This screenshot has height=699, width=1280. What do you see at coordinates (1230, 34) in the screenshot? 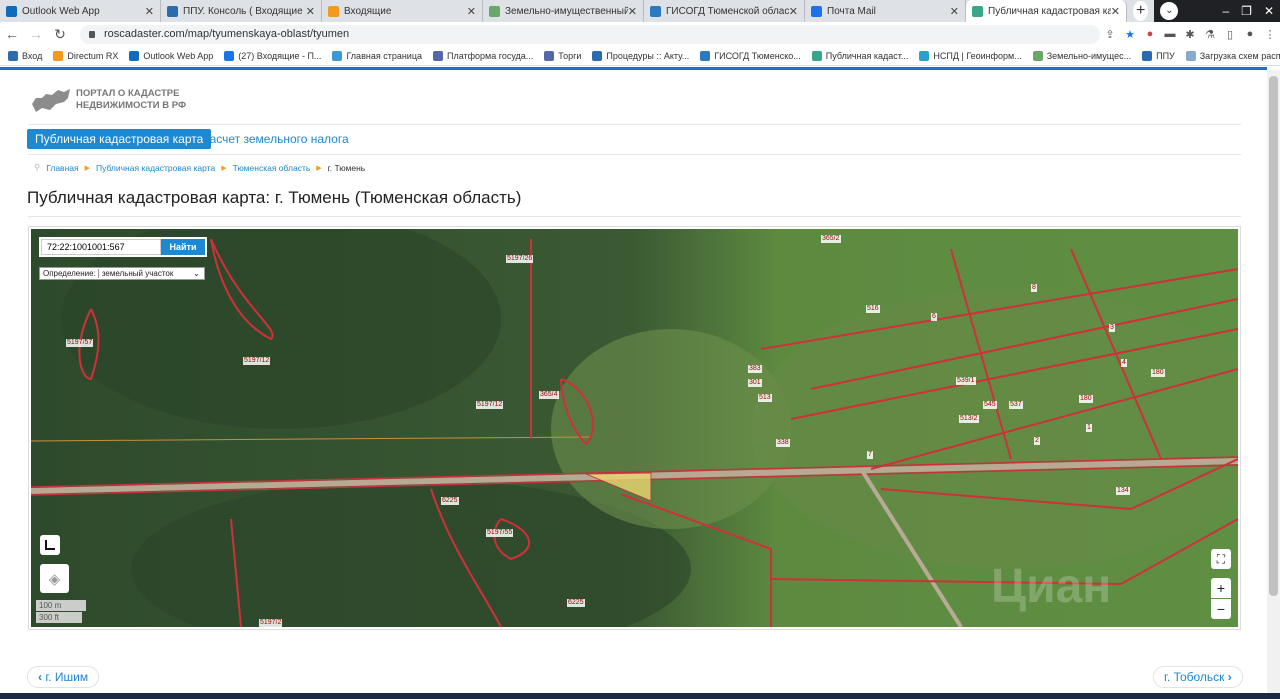
I see `sidepanel-icon: ▯` at bounding box center [1230, 34].